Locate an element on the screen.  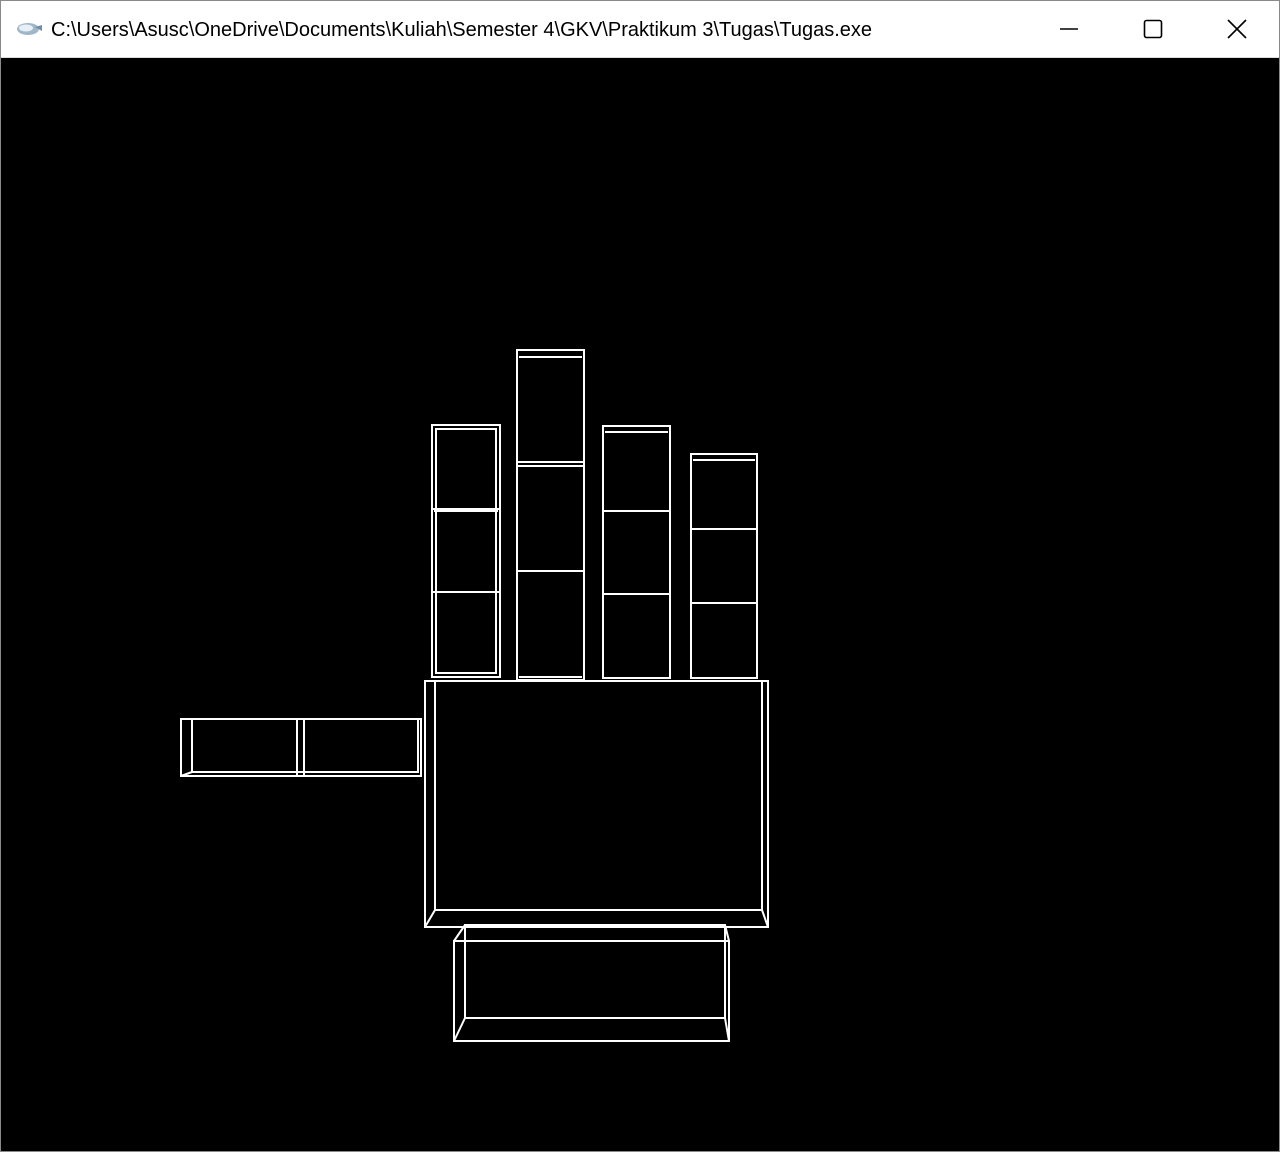
palm is located at coordinates (596, 804).